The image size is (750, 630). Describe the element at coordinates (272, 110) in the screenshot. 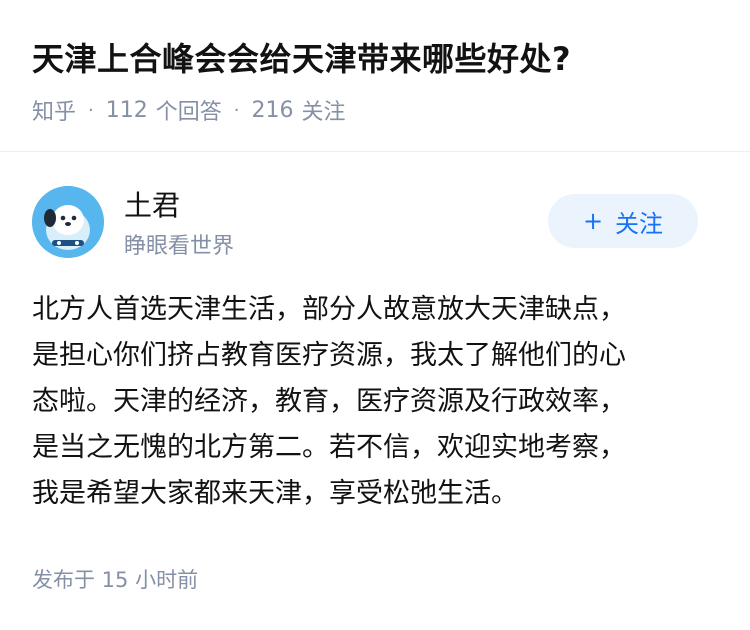

I see `follower-count: 216` at that location.